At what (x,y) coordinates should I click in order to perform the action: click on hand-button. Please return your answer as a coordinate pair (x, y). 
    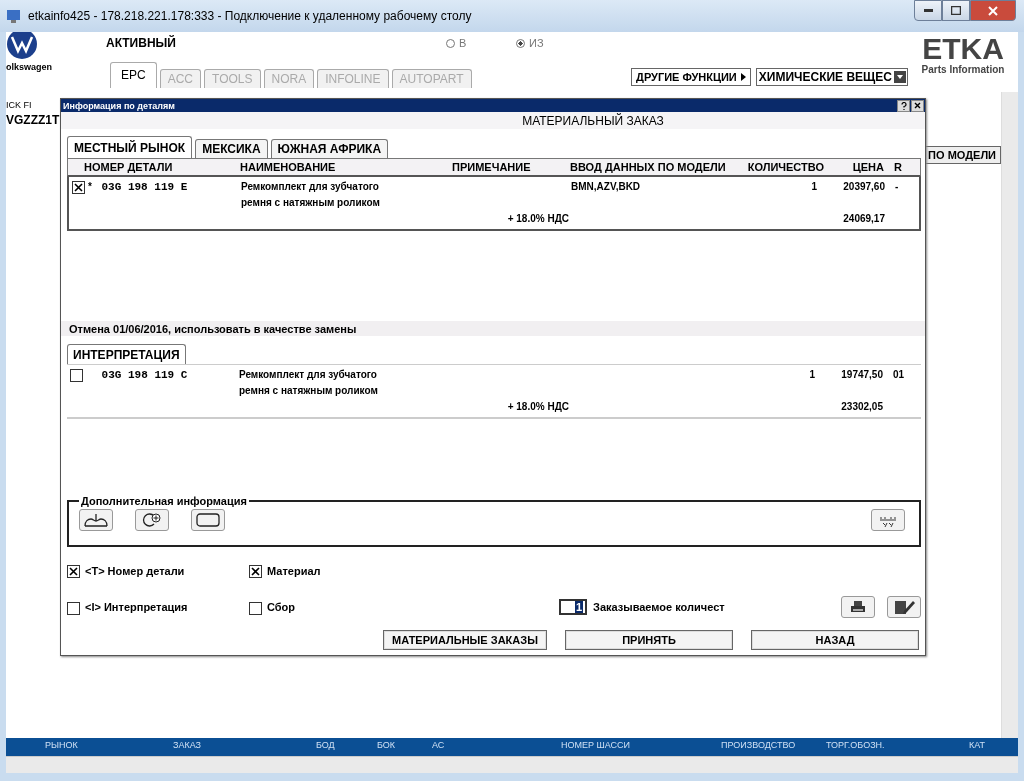
    Looking at the image, I should click on (96, 520).